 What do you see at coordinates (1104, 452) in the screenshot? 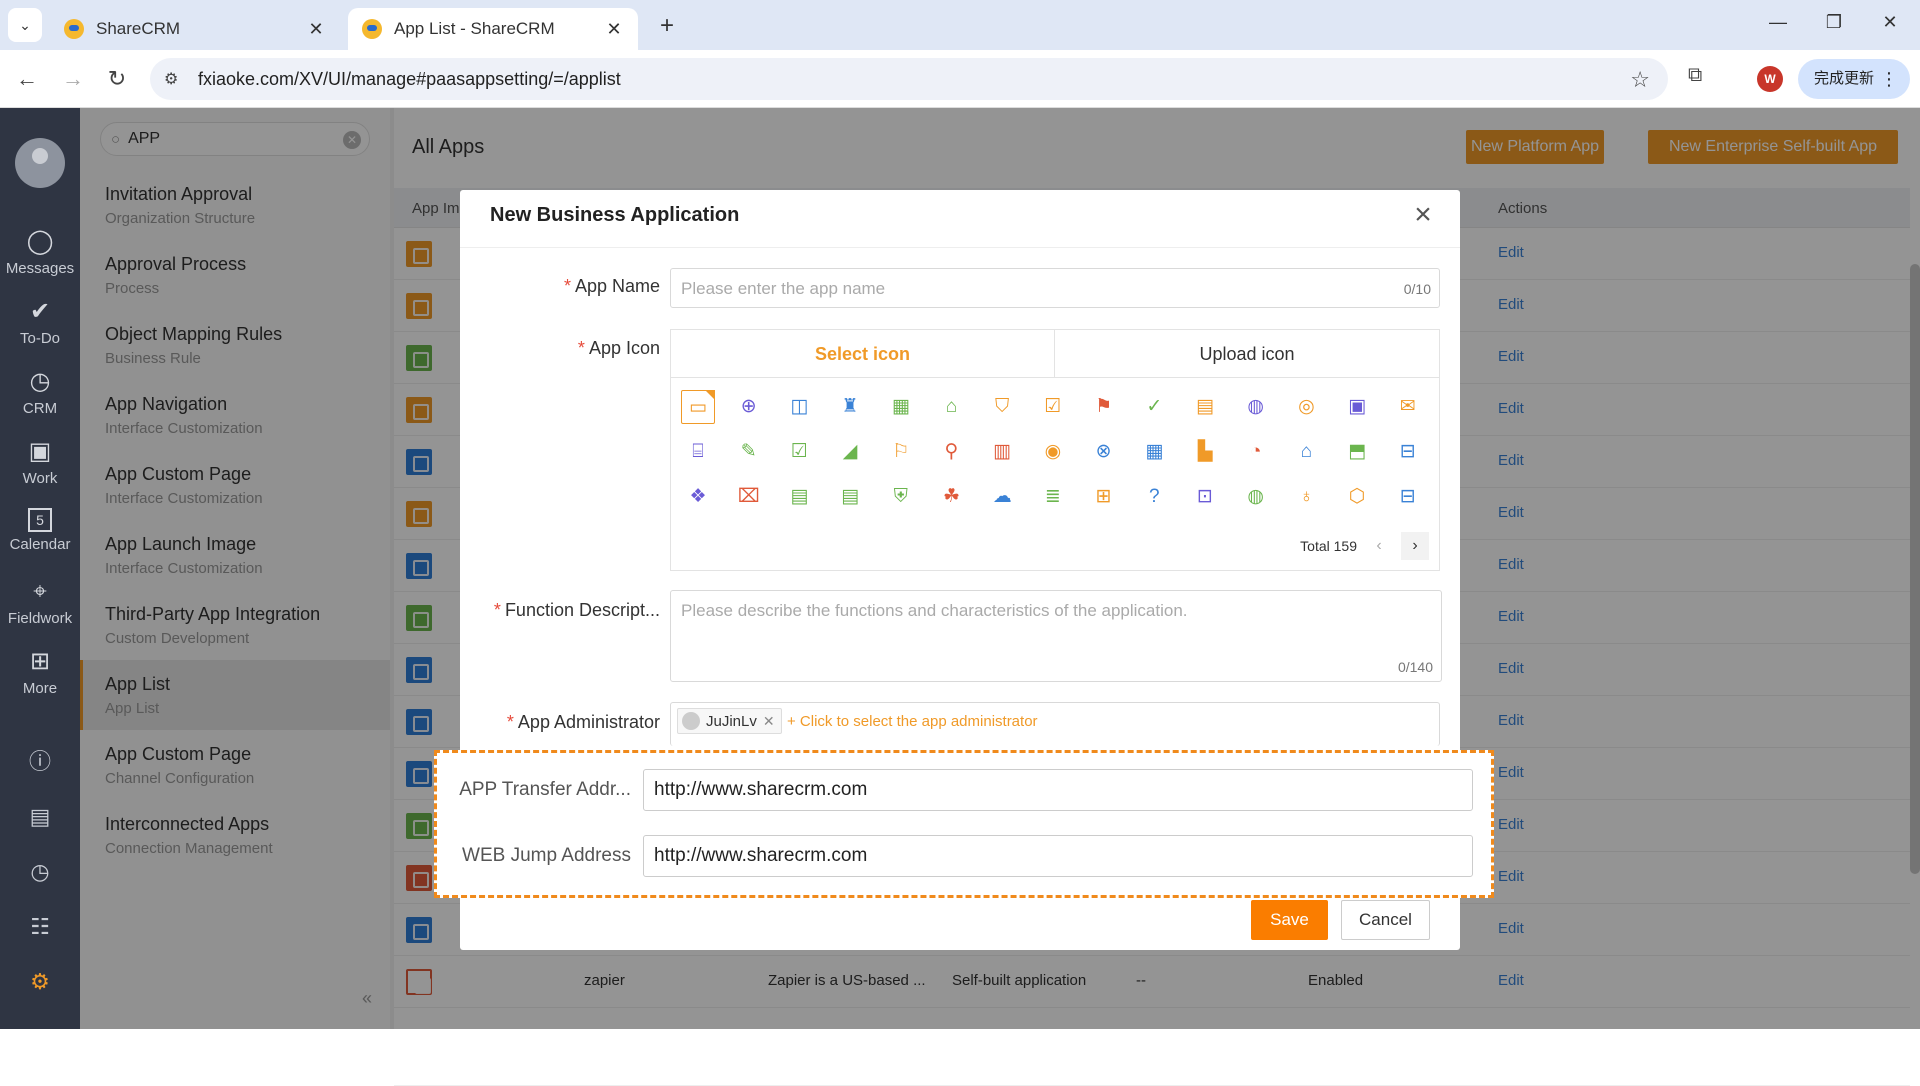
I see `icon-option: ⊗` at bounding box center [1104, 452].